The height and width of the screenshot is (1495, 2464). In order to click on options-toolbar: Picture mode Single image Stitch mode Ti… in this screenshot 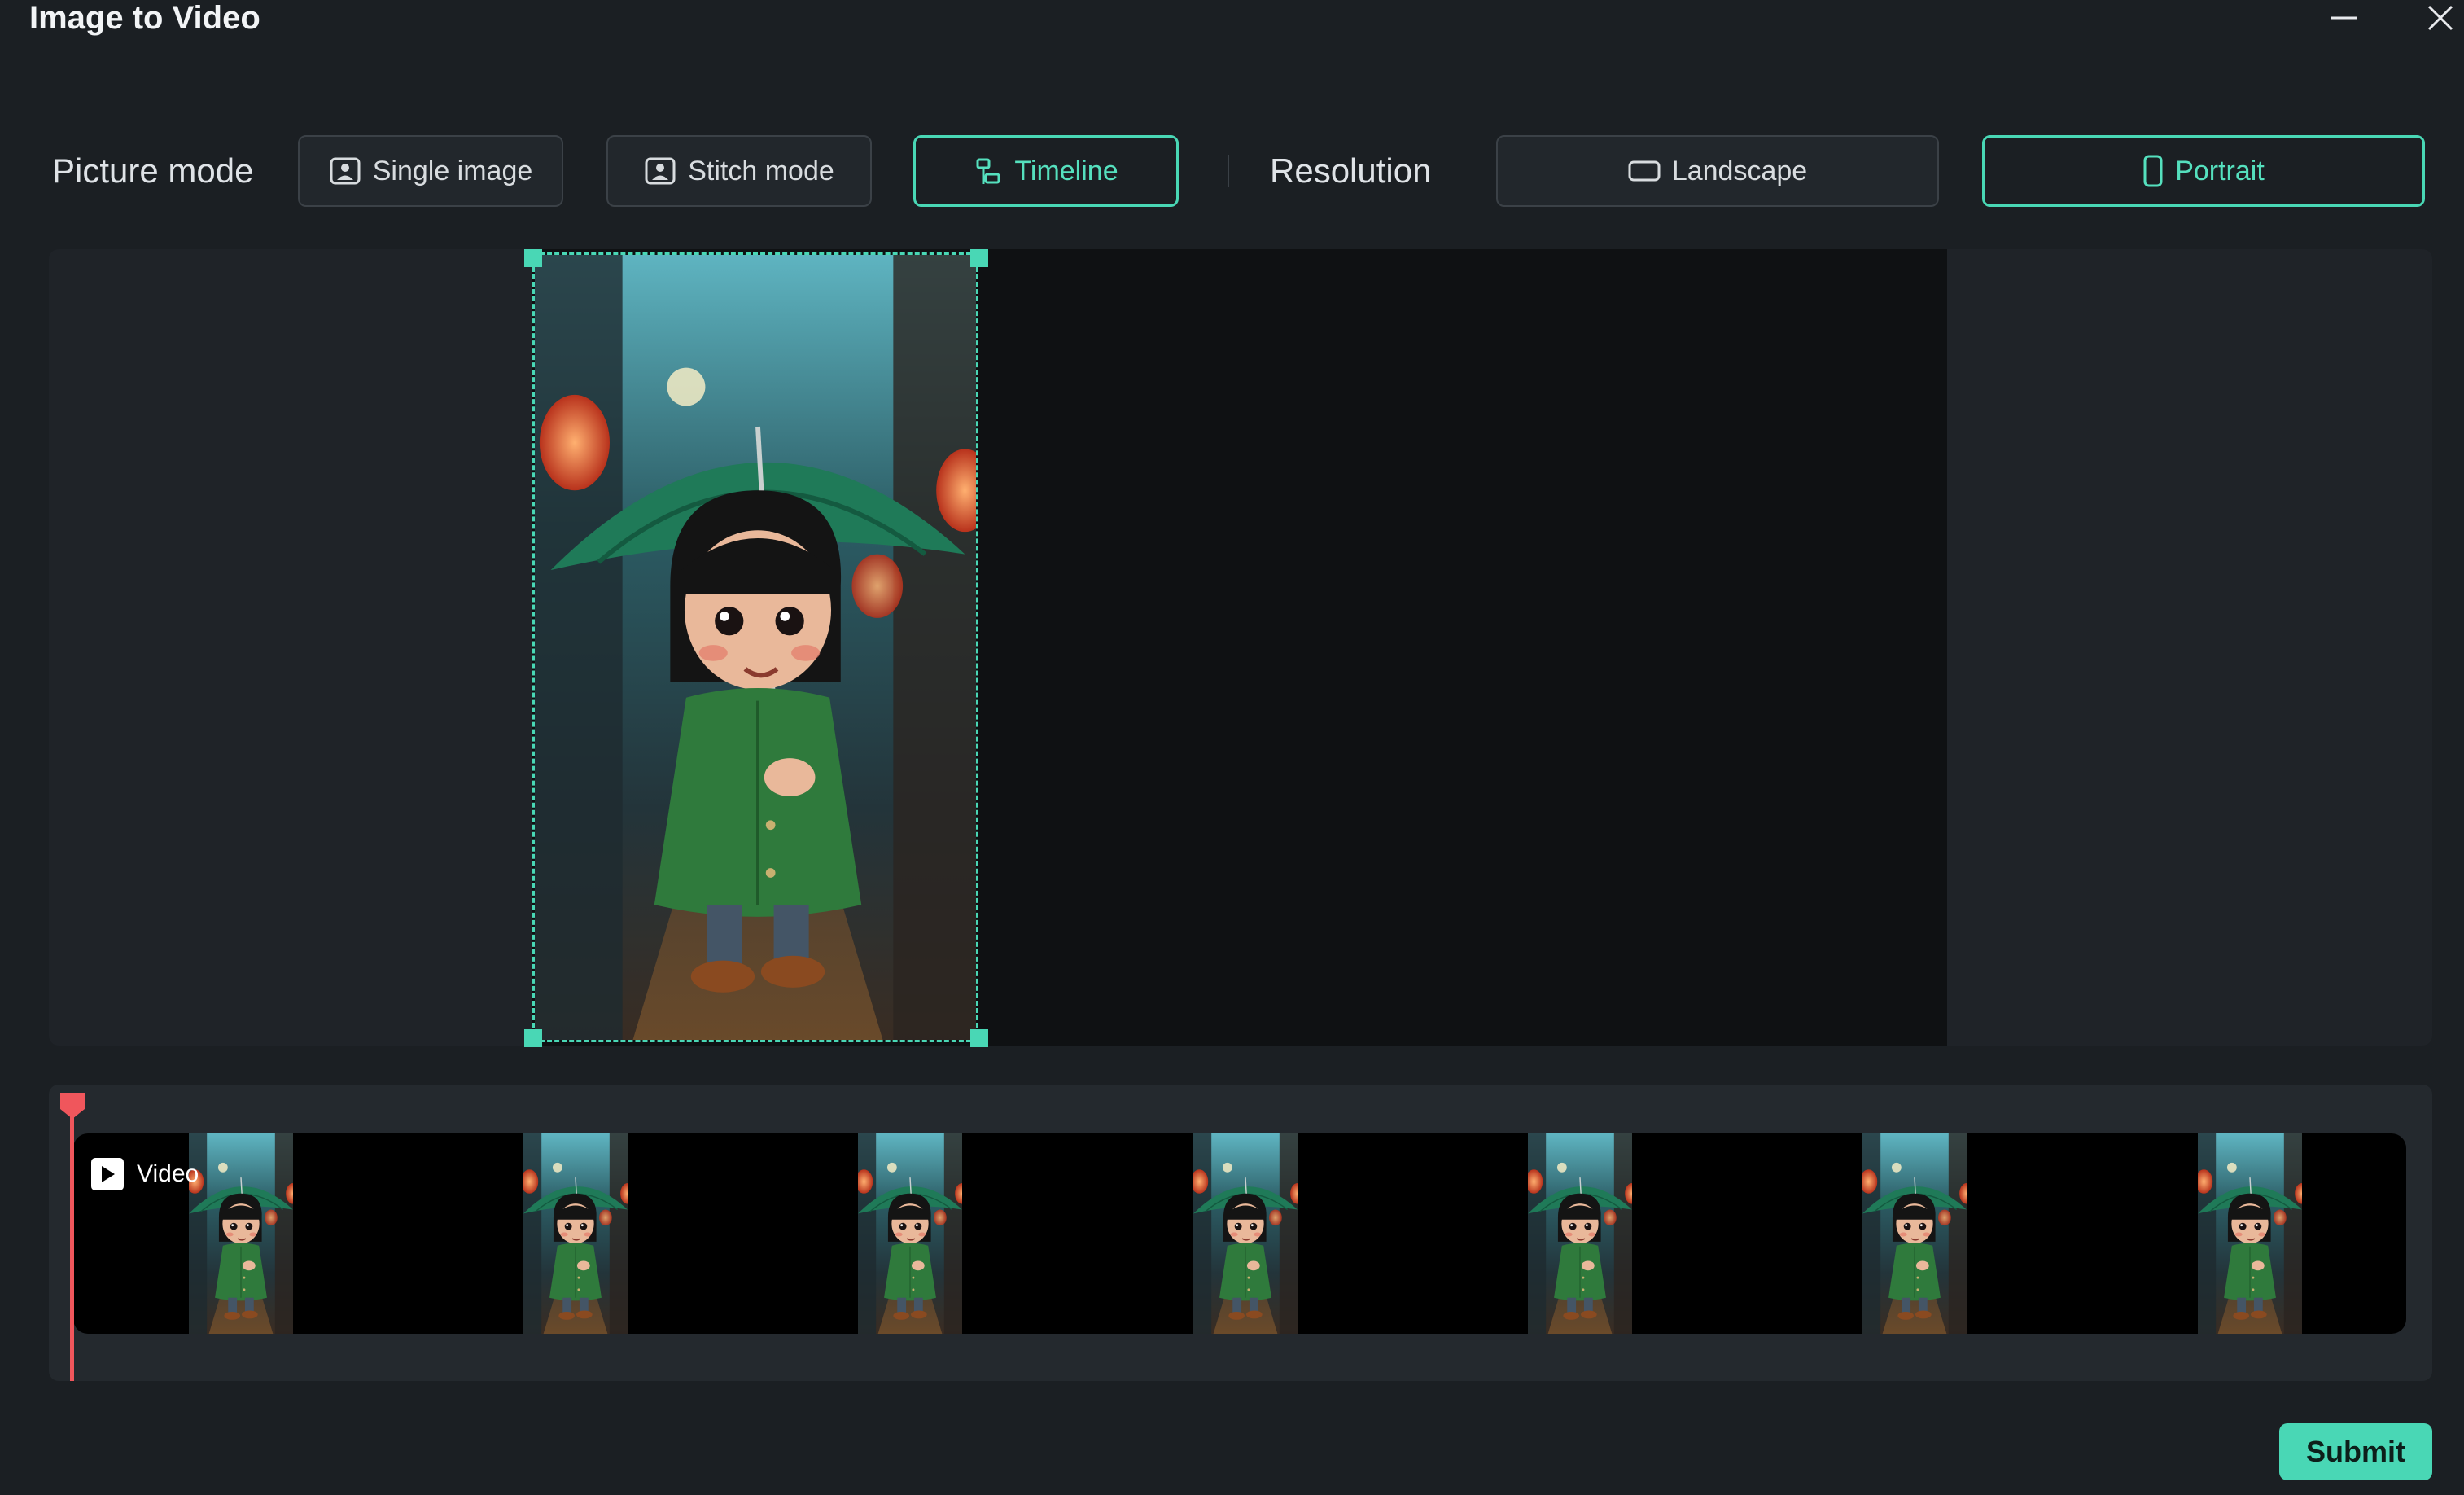, I will do `click(1232, 171)`.